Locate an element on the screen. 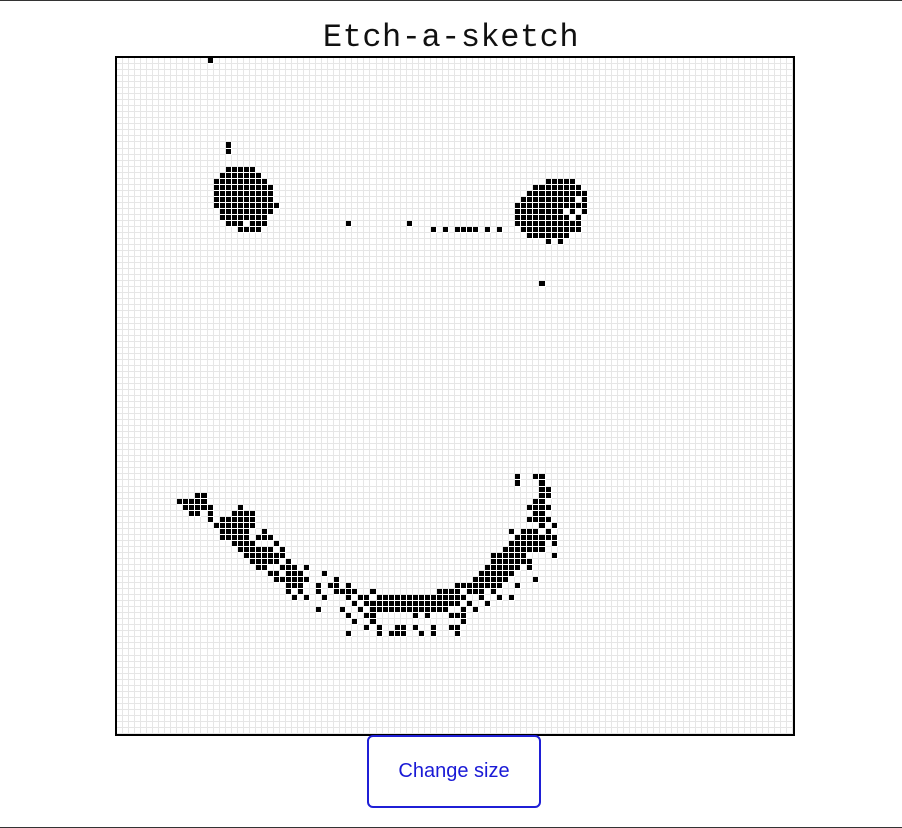 The height and width of the screenshot is (828, 902). page-title: Etch-a-sketch is located at coordinates (451, 37).